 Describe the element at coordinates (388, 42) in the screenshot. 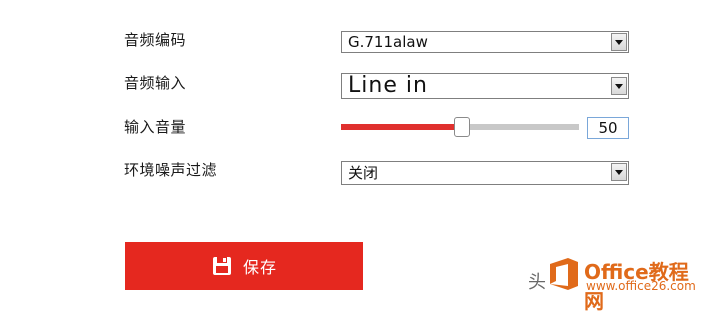

I see `audio-encoding-value: G.711alaw` at that location.